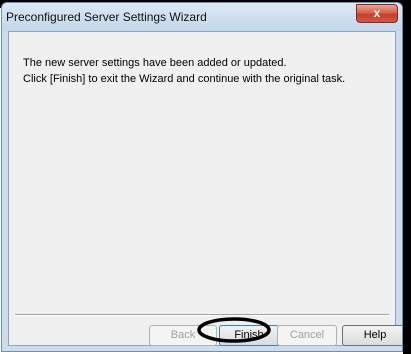 The image size is (411, 354). Describe the element at coordinates (183, 335) in the screenshot. I see `back-button: Back` at that location.